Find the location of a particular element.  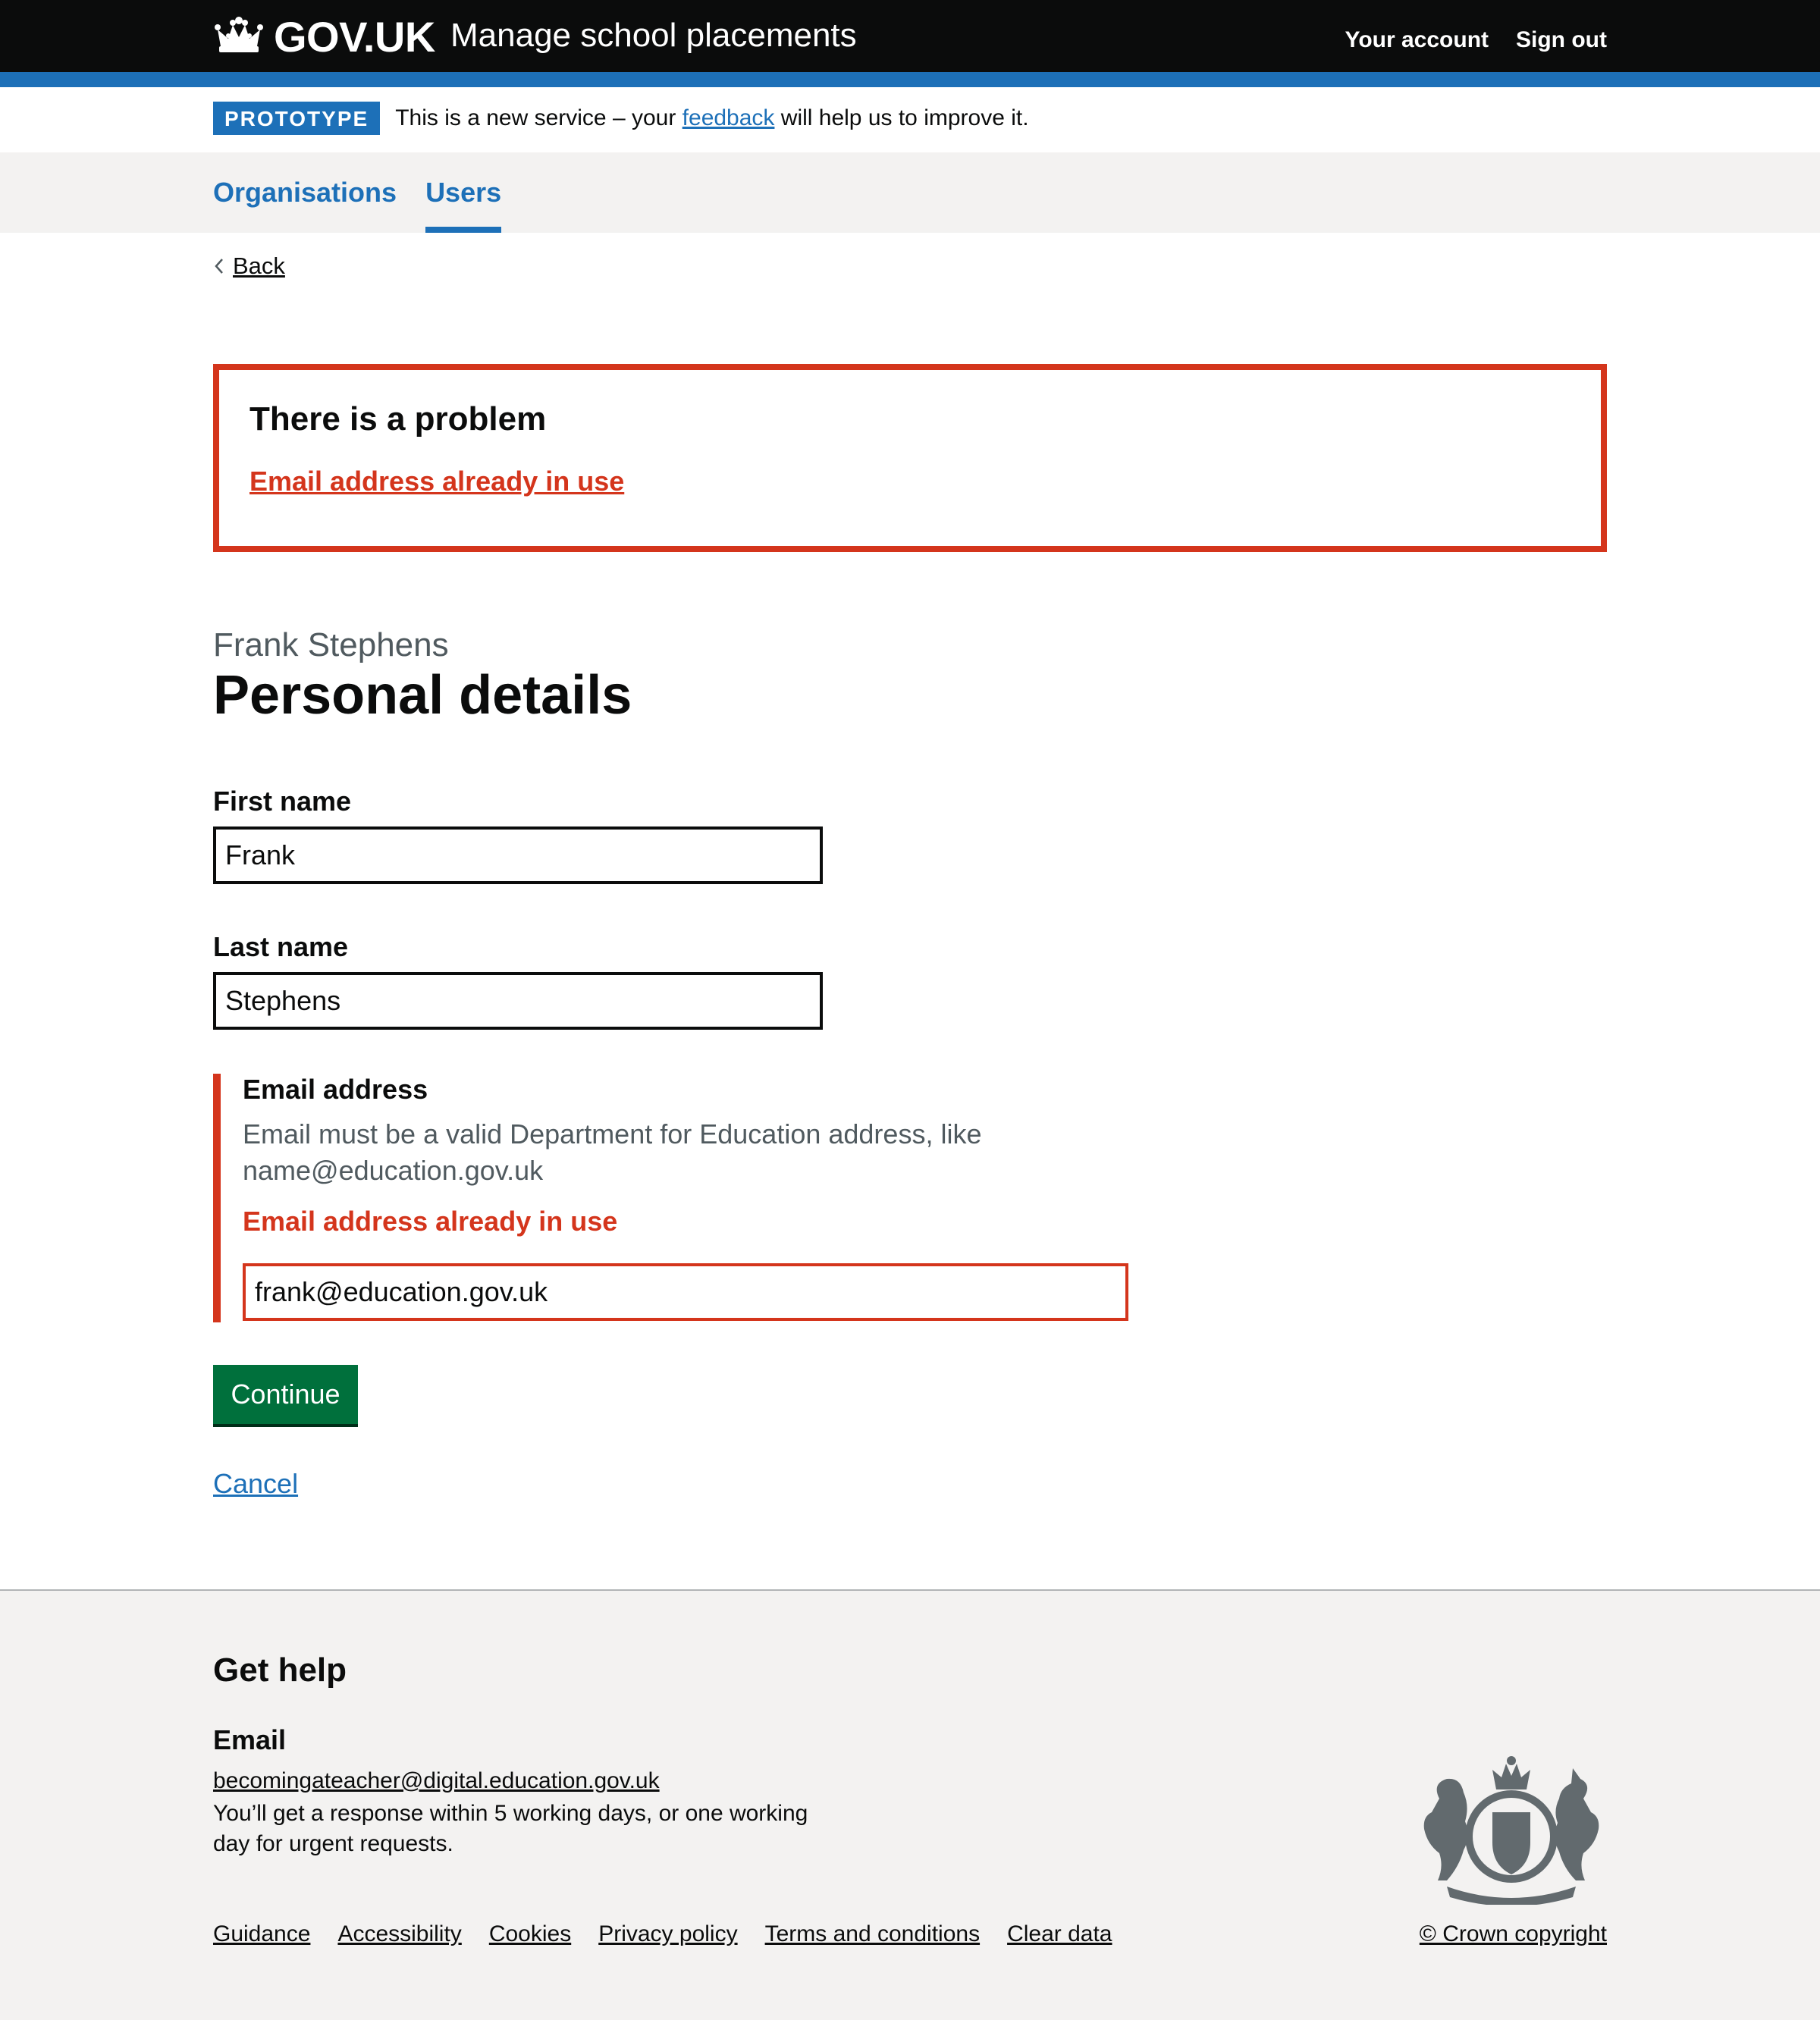

sign-out-link: Sign out is located at coordinates (1561, 40).